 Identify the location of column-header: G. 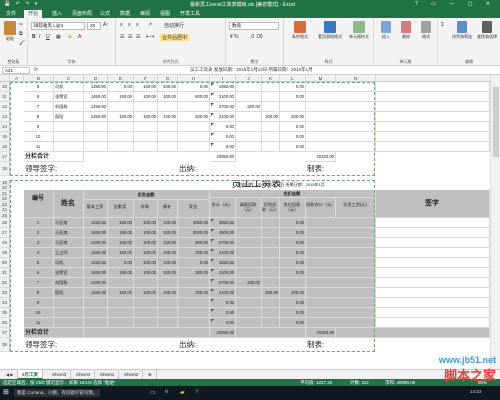
(168, 78).